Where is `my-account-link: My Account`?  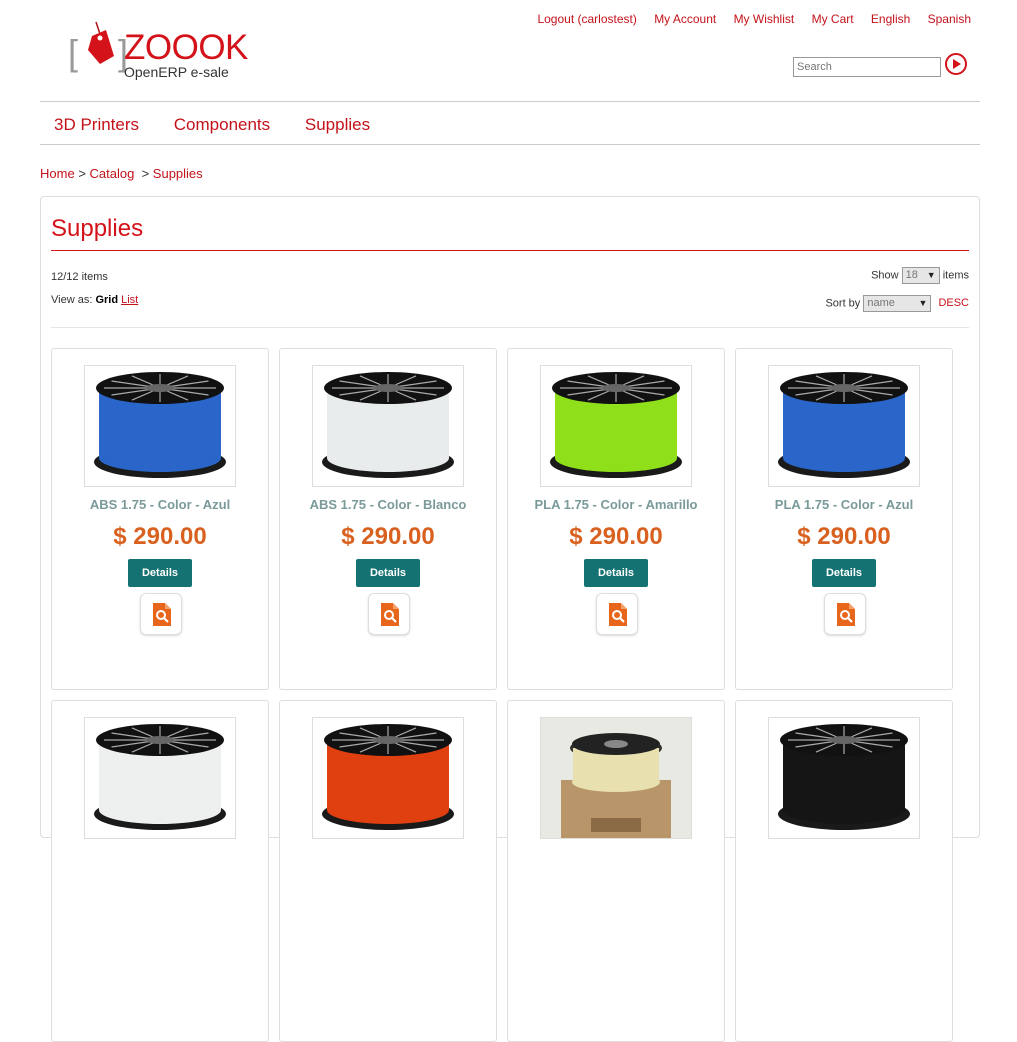 my-account-link: My Account is located at coordinates (685, 19).